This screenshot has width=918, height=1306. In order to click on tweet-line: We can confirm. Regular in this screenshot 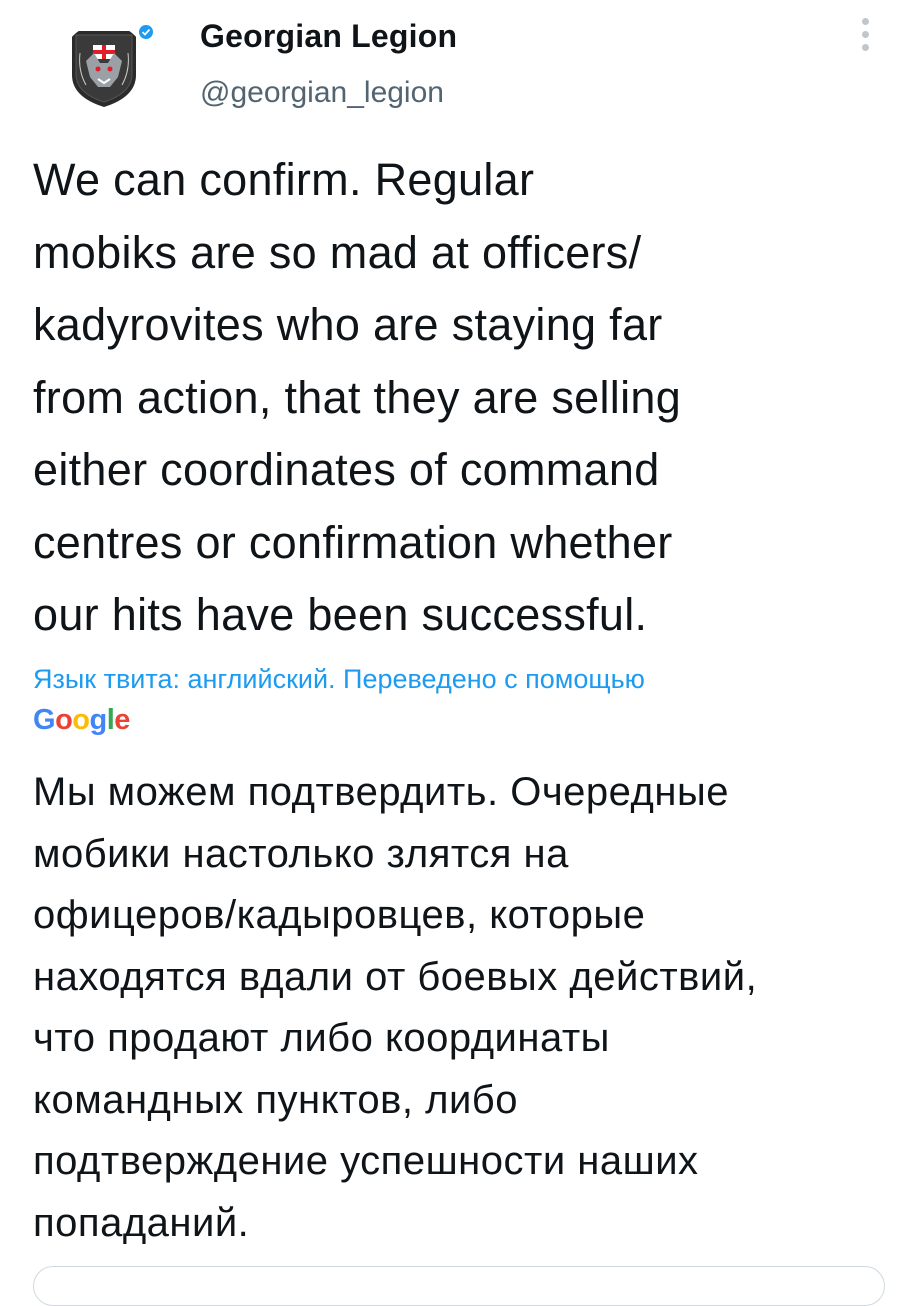, I will do `click(284, 179)`.